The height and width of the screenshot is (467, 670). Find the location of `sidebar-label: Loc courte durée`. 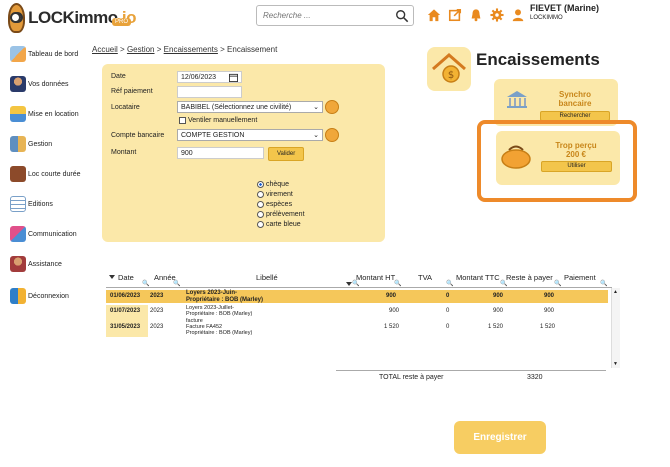

sidebar-label: Loc courte durée is located at coordinates (54, 174).